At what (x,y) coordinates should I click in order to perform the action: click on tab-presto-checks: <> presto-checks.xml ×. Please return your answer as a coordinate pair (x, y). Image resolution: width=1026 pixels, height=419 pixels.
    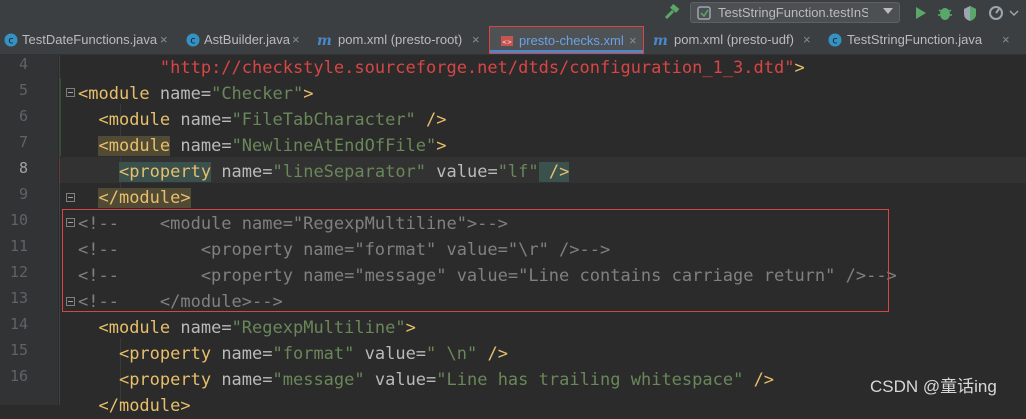
    Looking at the image, I should click on (566, 40).